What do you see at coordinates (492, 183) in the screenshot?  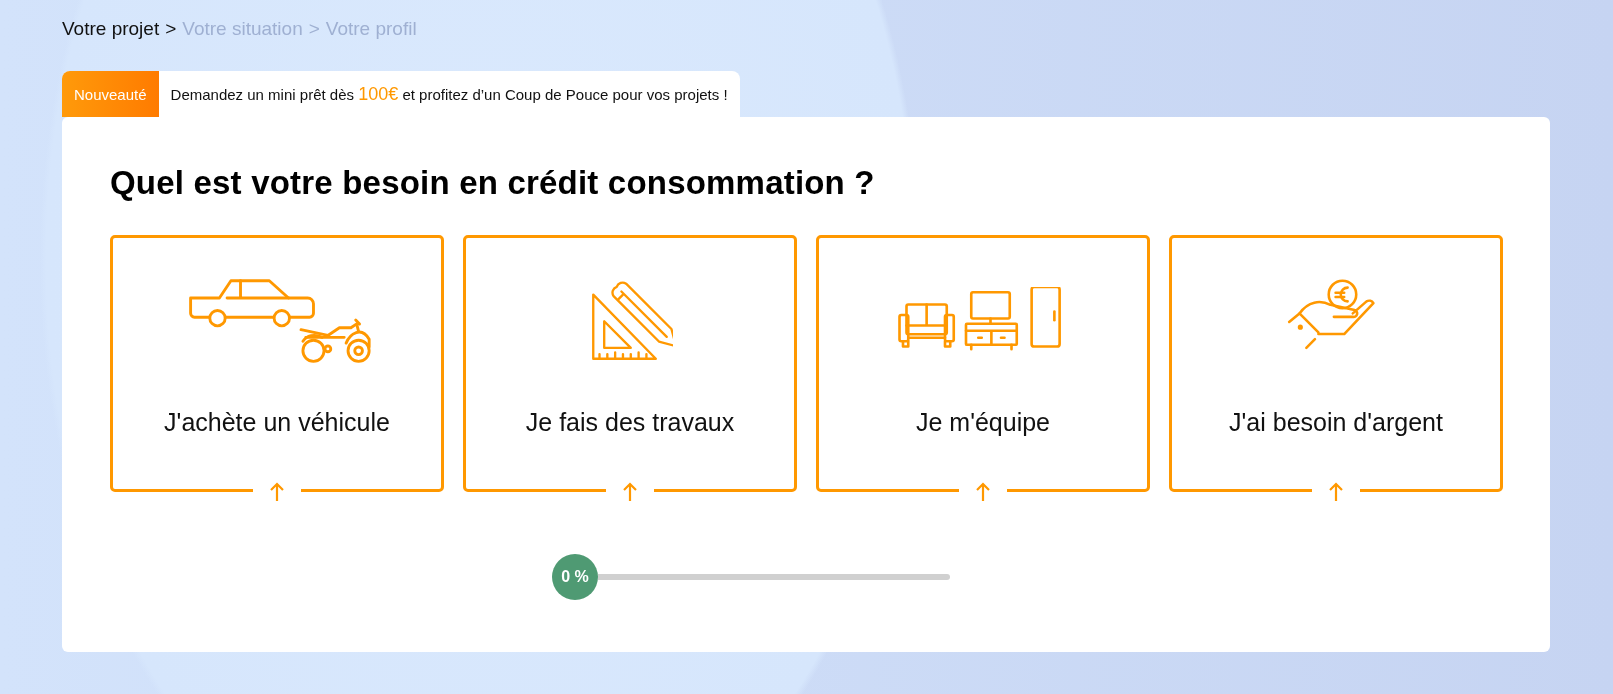 I see `question-title: Quel est votre besoin en crédit consommation ?` at bounding box center [492, 183].